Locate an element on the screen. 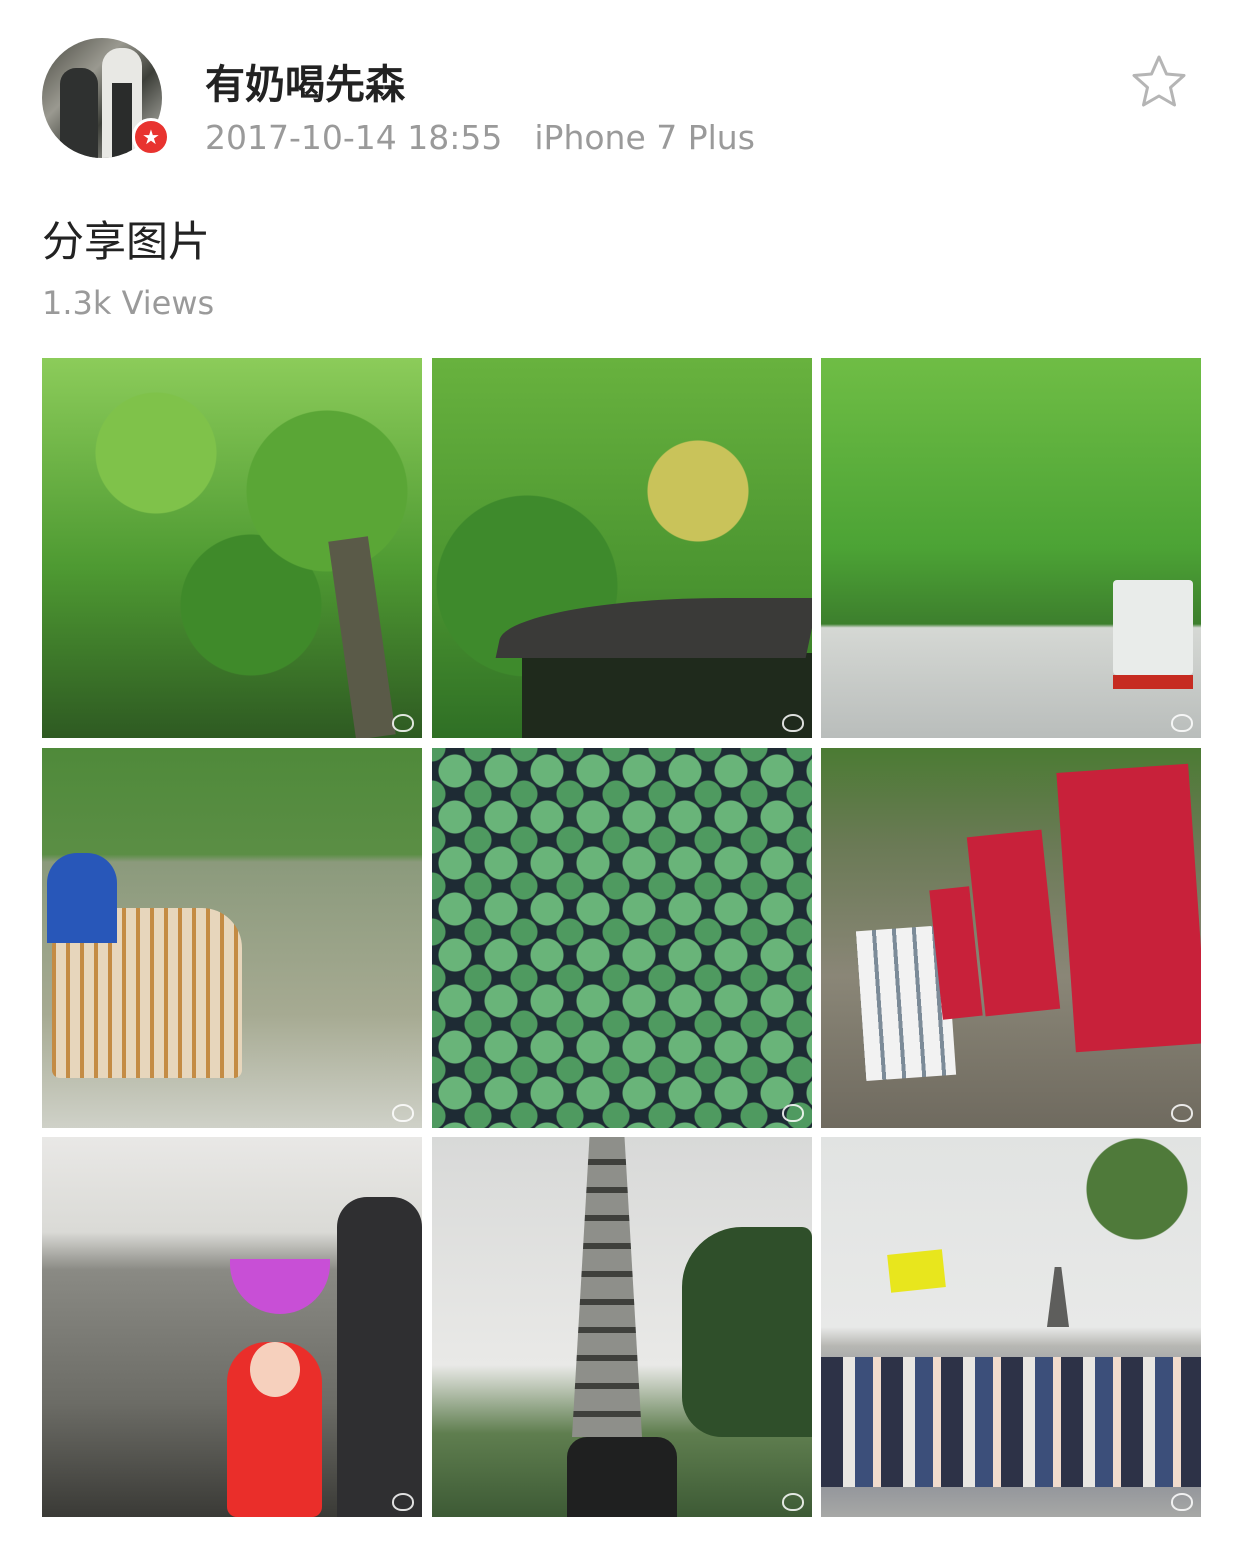 The image size is (1242, 1551). rider is located at coordinates (82, 898).